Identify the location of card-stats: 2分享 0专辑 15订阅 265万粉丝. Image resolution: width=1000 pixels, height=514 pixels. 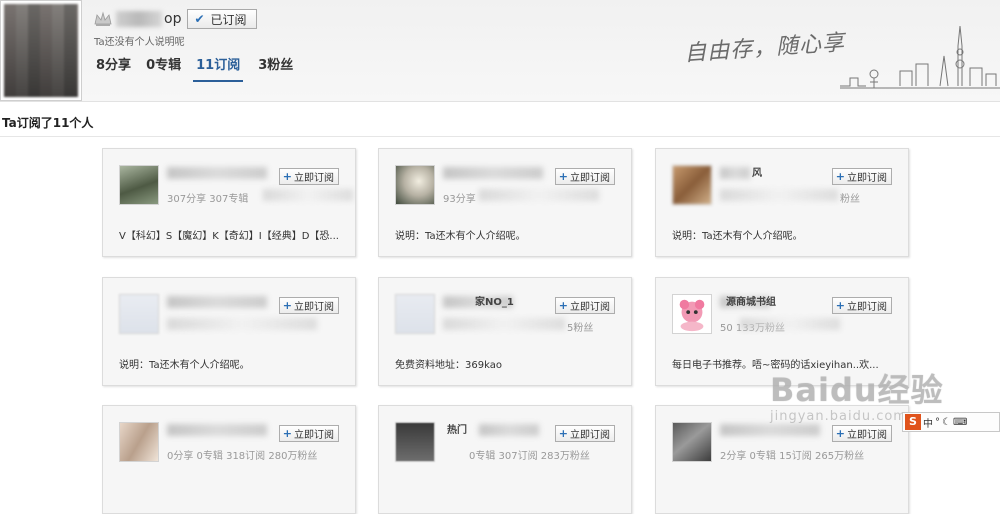
(792, 456).